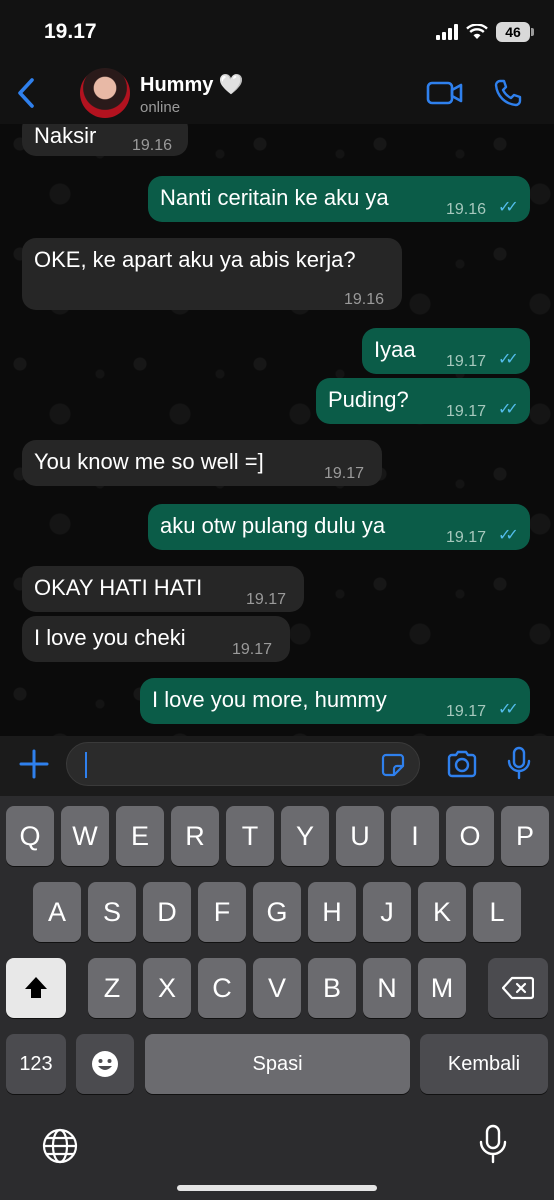 The width and height of the screenshot is (554, 1200). I want to click on space-key: Spasi, so click(277, 1064).